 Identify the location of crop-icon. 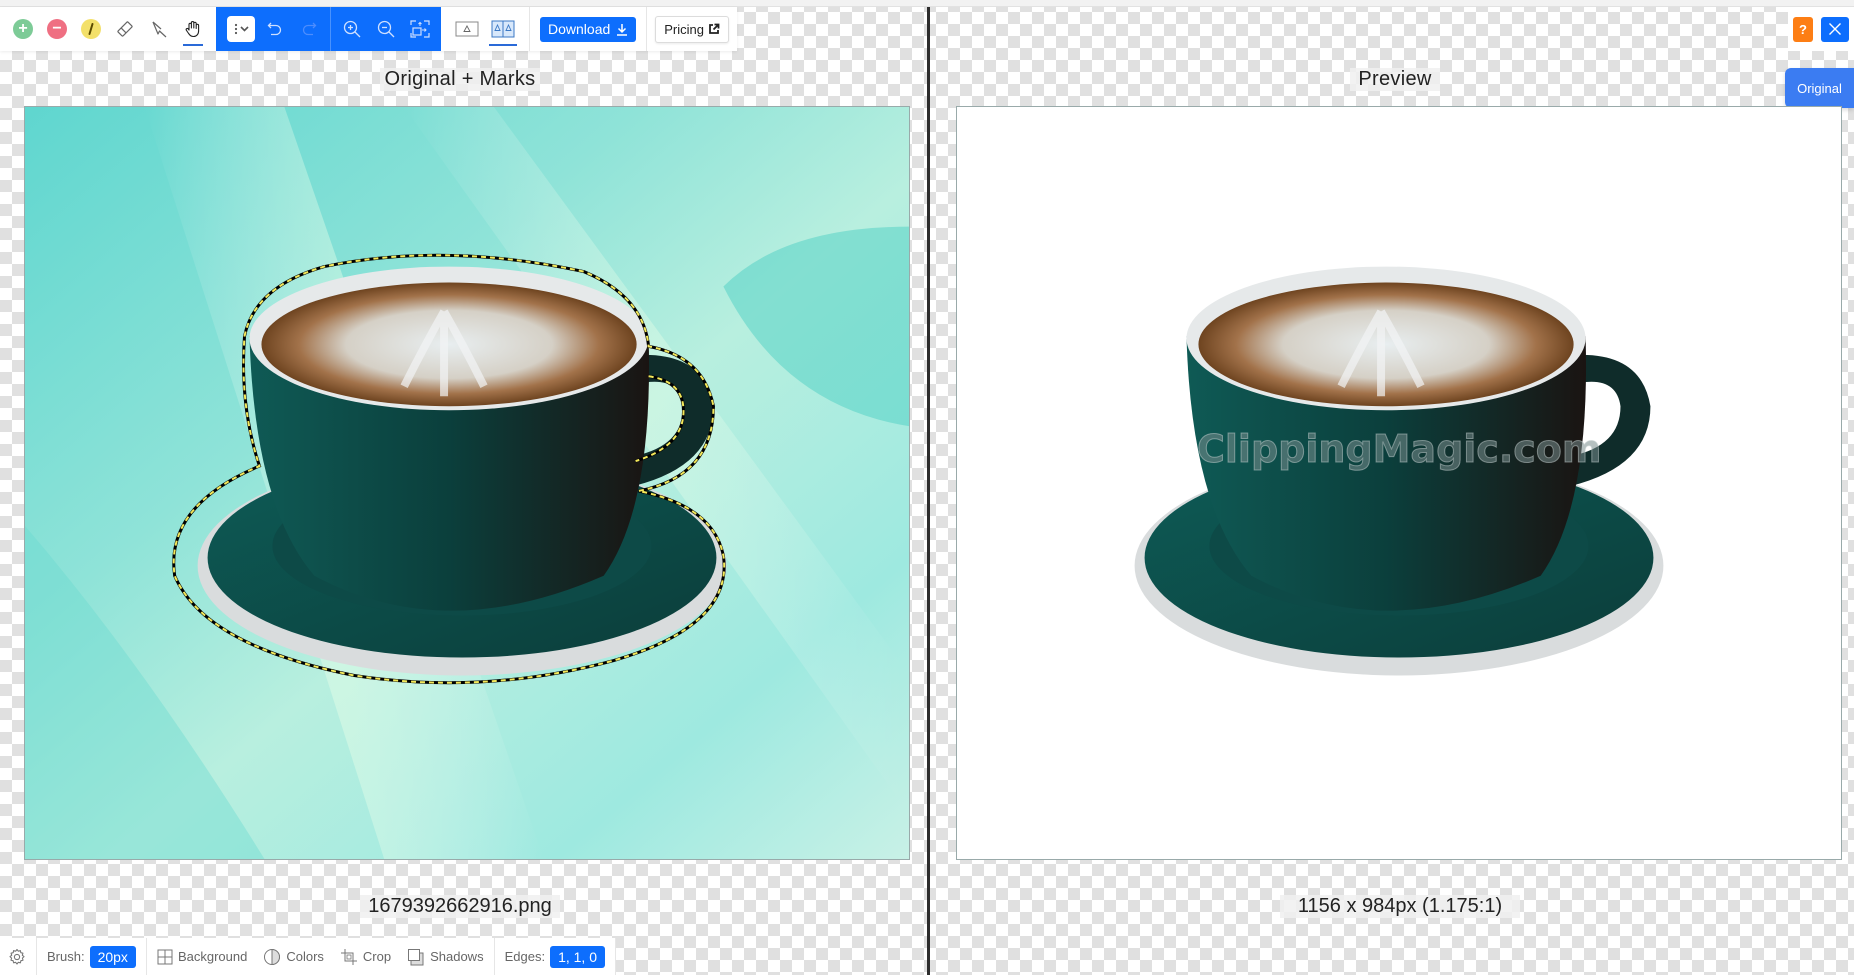
(348, 956).